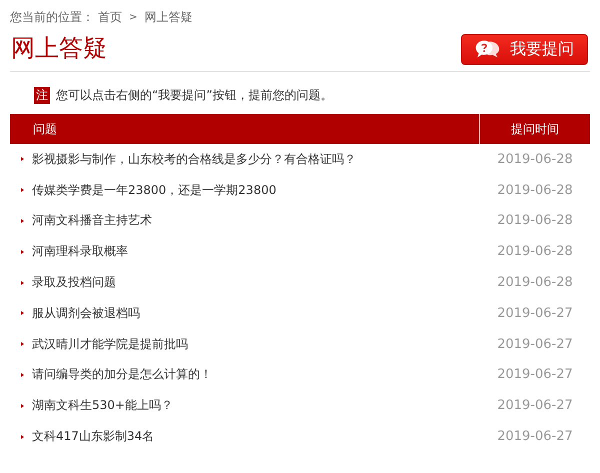 The width and height of the screenshot is (600, 473). I want to click on page-title: 网上答疑, so click(58, 48).